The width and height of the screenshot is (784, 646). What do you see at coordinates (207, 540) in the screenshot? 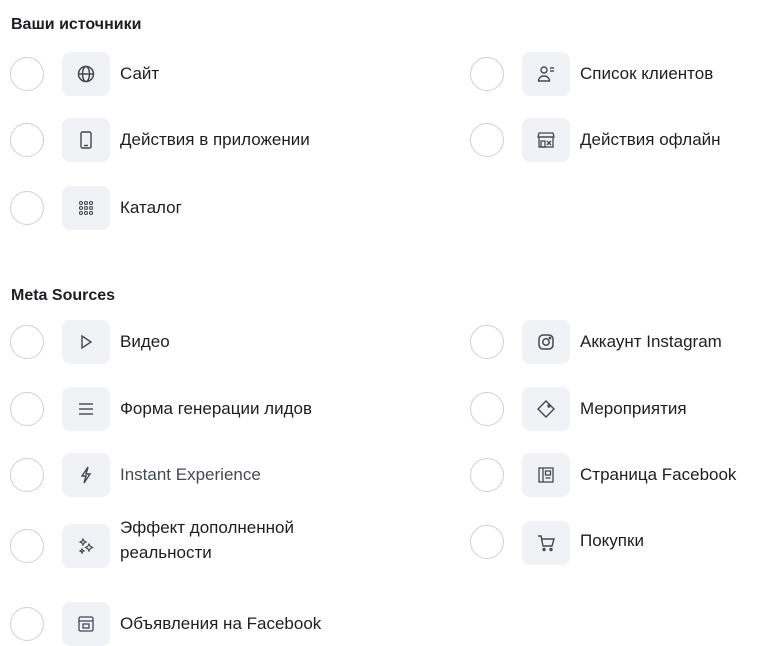
I see `option-label: Эффект дополненной реальности` at bounding box center [207, 540].